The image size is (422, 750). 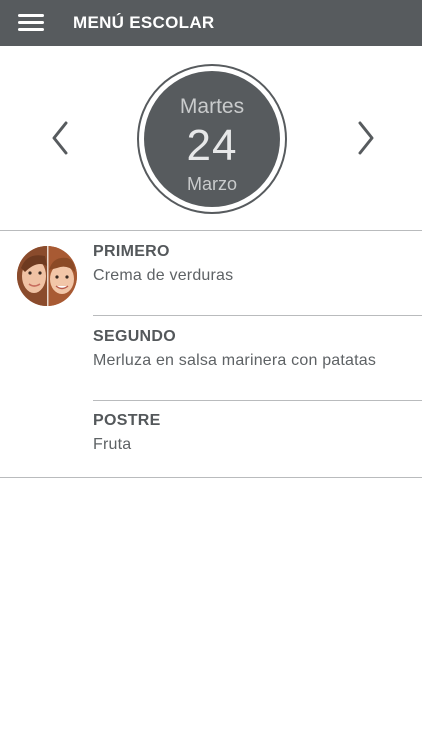 I want to click on date-display: Martes 24 Marzo, so click(x=212, y=139).